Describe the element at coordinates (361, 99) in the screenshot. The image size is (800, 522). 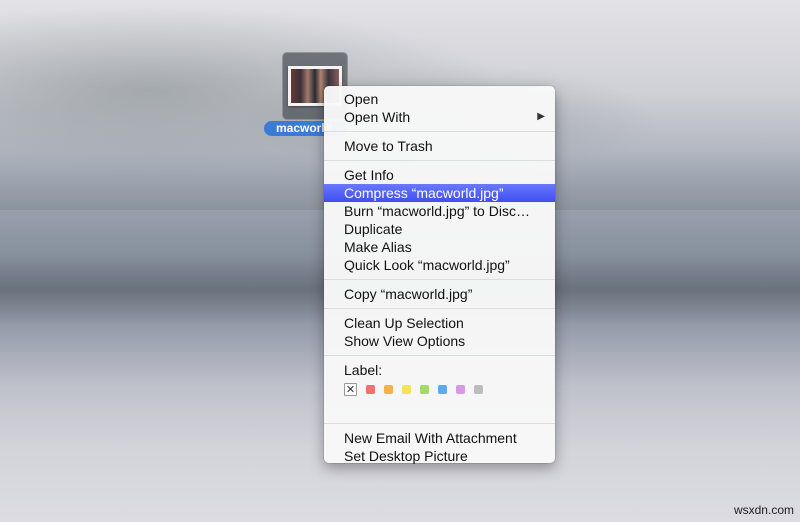
I see `menu-item-label: Open` at that location.